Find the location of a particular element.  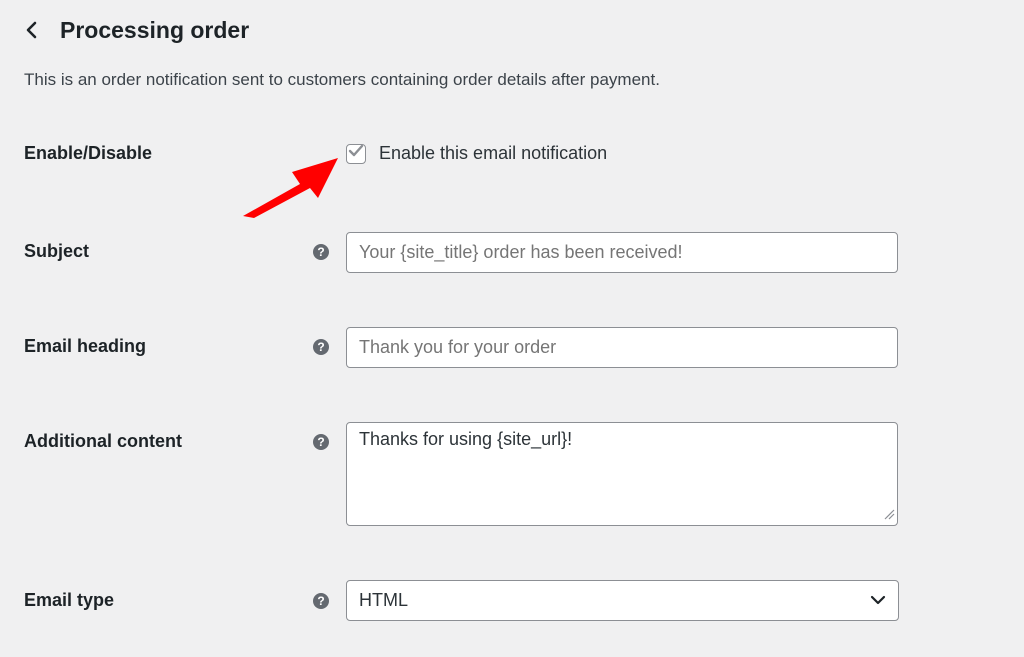

email-heading-help-icon: ? is located at coordinates (321, 347).